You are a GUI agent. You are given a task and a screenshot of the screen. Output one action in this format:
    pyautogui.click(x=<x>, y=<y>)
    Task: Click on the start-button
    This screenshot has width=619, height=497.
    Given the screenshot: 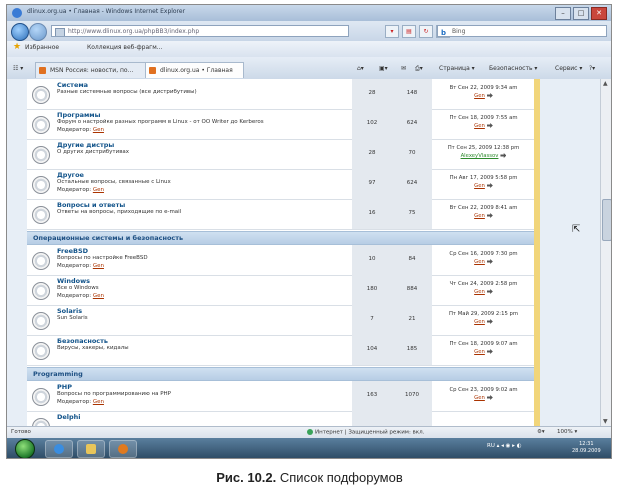 What is the action you would take?
    pyautogui.click(x=25, y=448)
    